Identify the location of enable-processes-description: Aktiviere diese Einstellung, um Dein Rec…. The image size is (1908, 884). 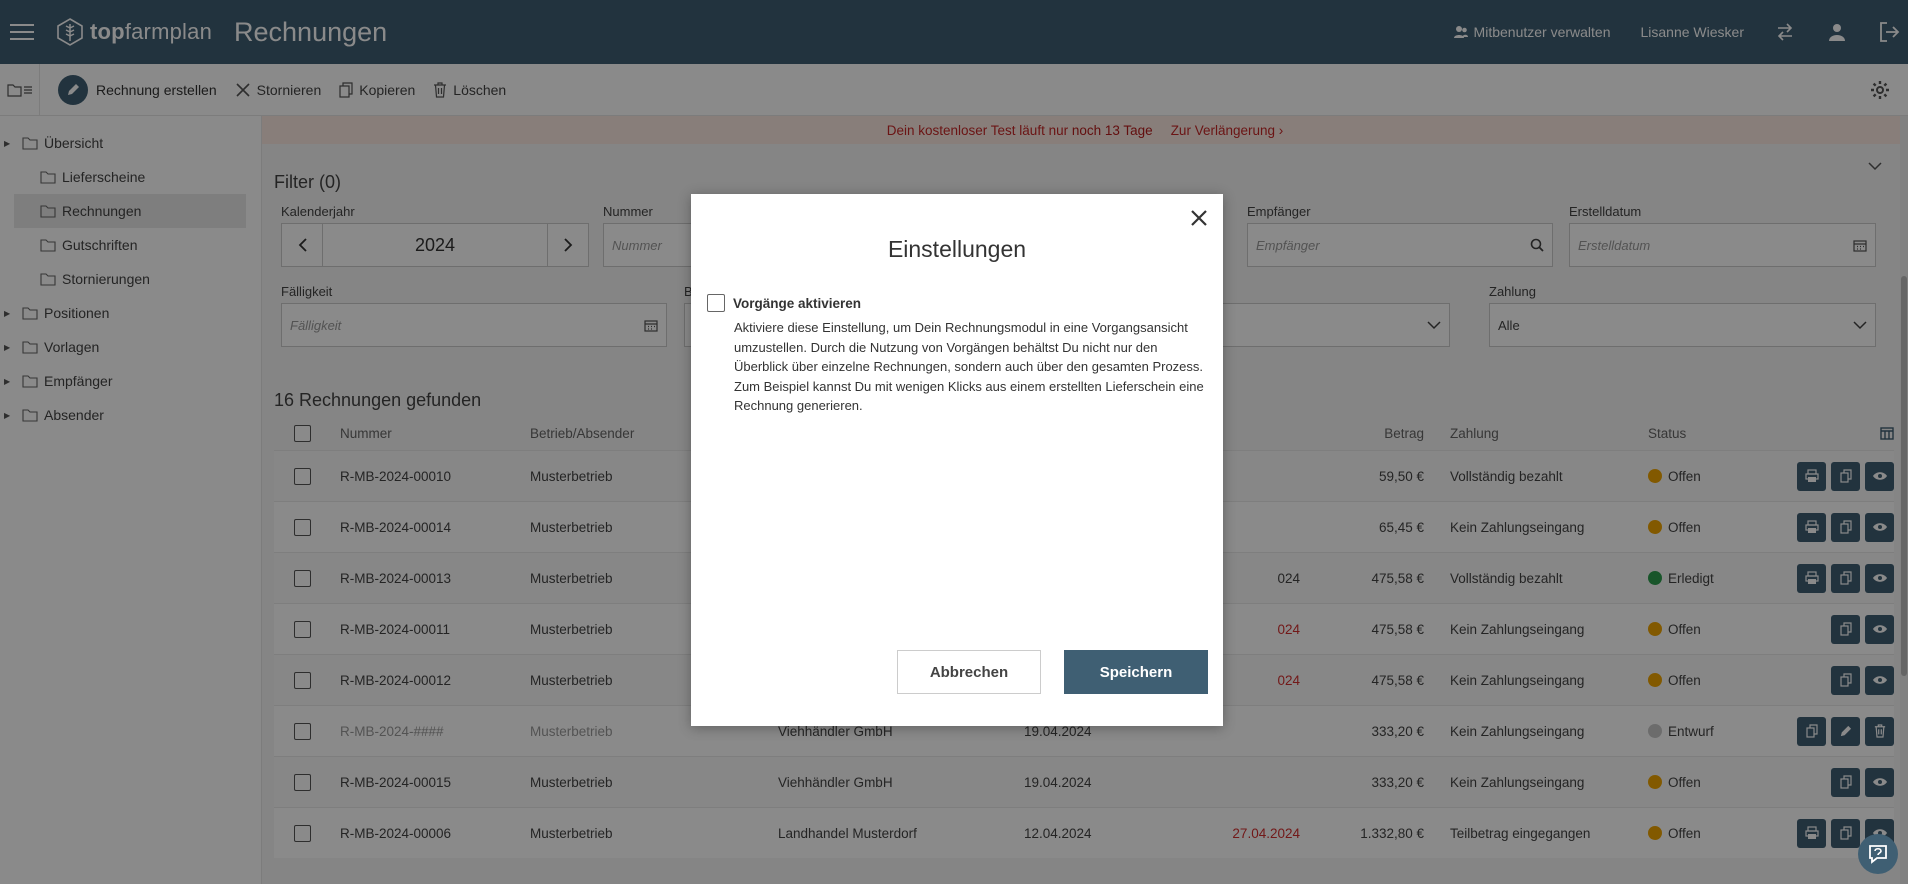
(969, 366).